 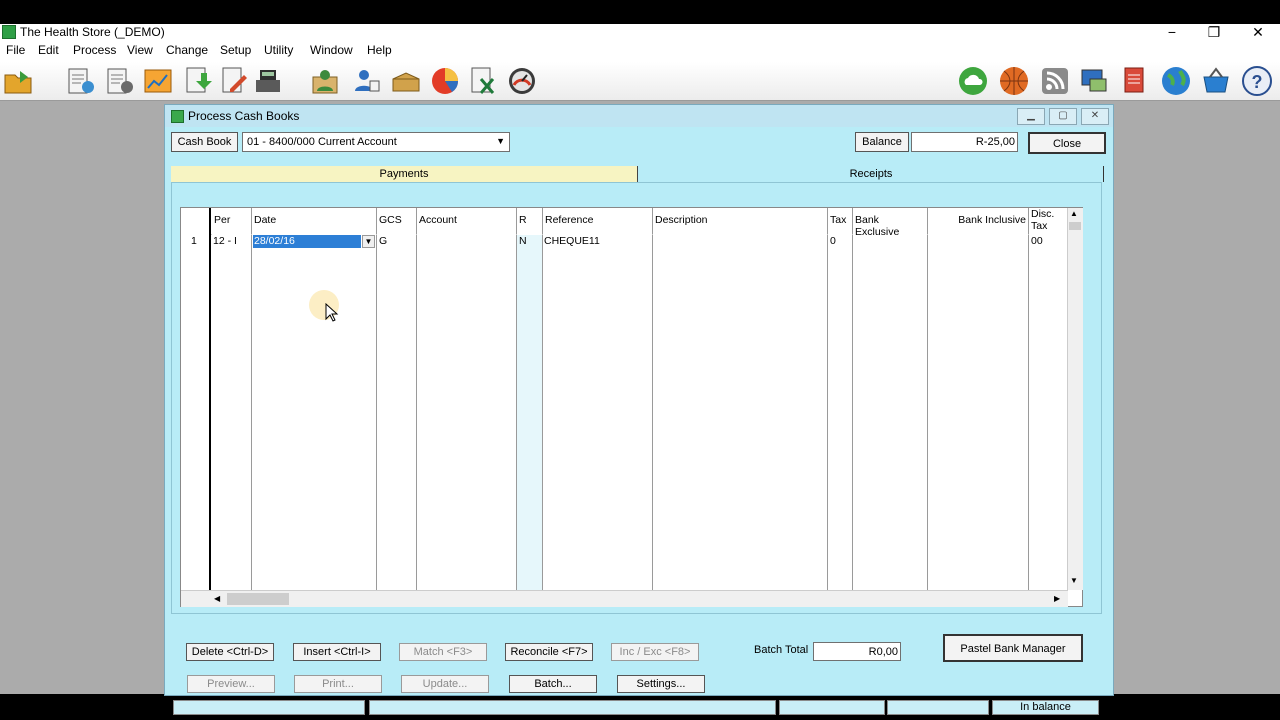 I want to click on scroll-right-icon: ▶, so click(x=1057, y=598).